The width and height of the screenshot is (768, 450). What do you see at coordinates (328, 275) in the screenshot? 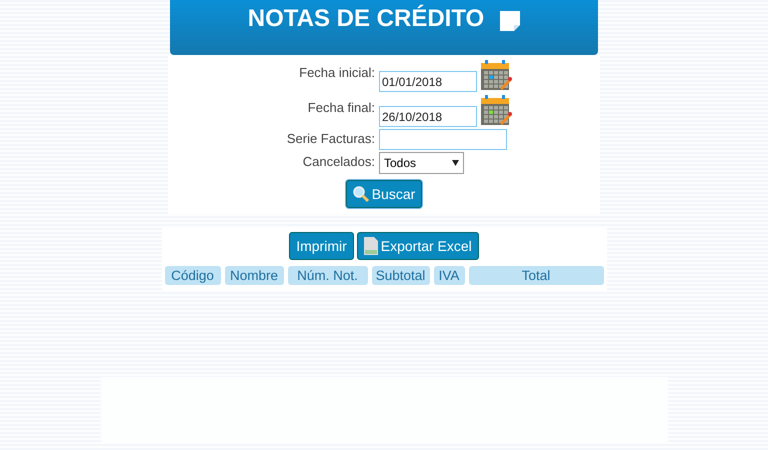
I see `column-header: Núm. Not.` at bounding box center [328, 275].